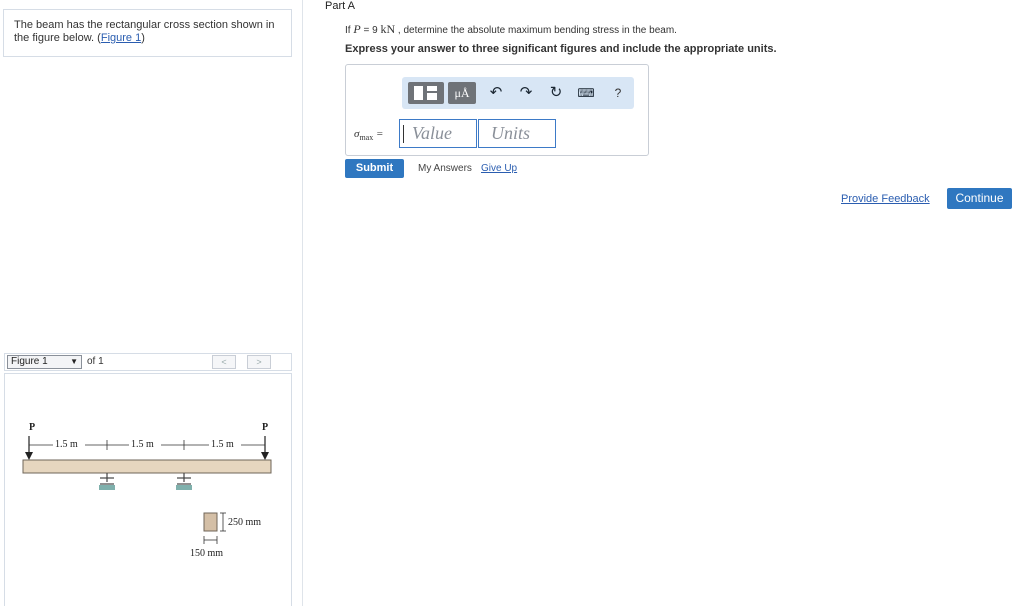  I want to click on answer-box: μÅ ↶ ↷ ↻ ⌨ ? σmax = Value Units, so click(497, 110).